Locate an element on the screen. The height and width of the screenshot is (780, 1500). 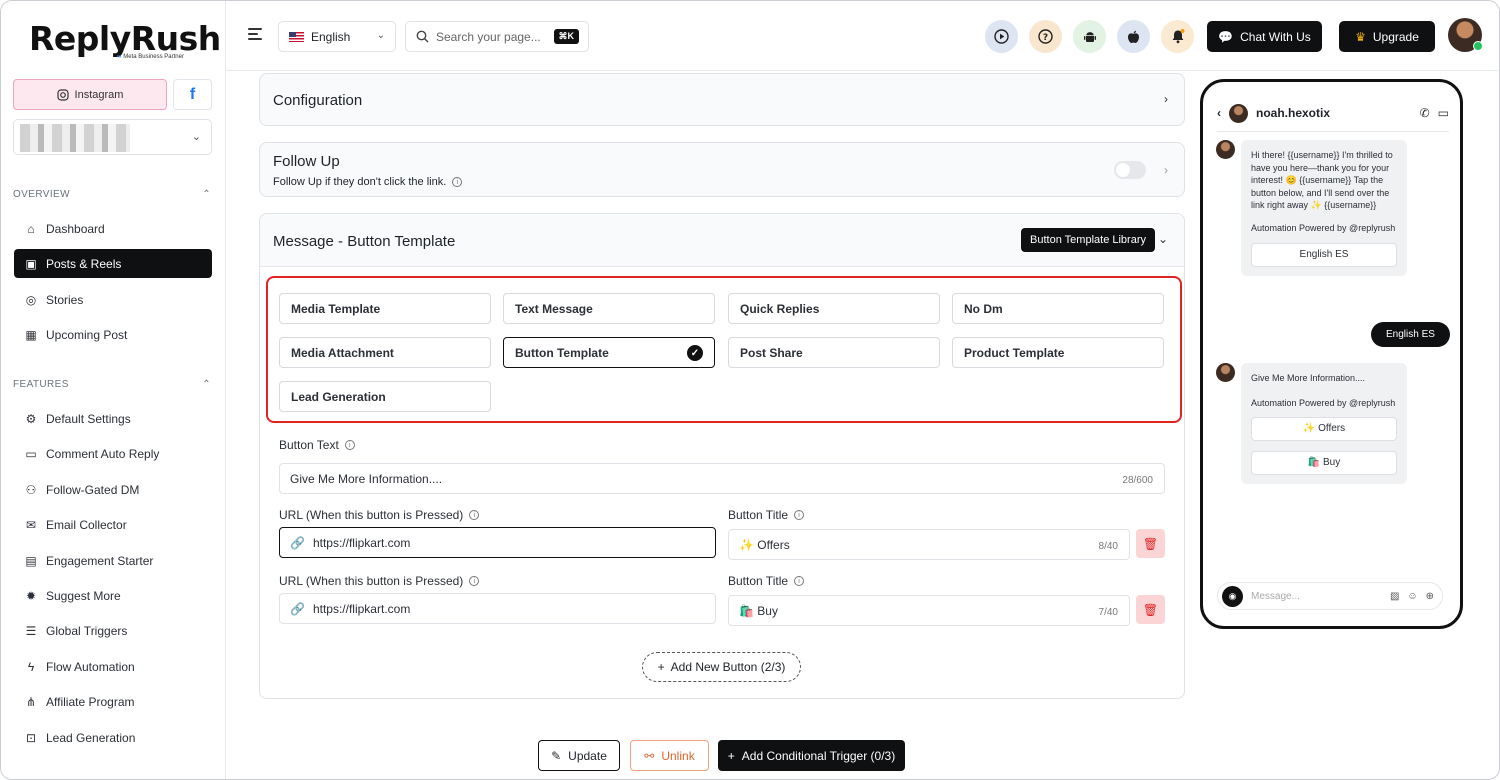
sidebar-item-affiliate-program: ⋔ Affiliate Program is located at coordinates (113, 701).